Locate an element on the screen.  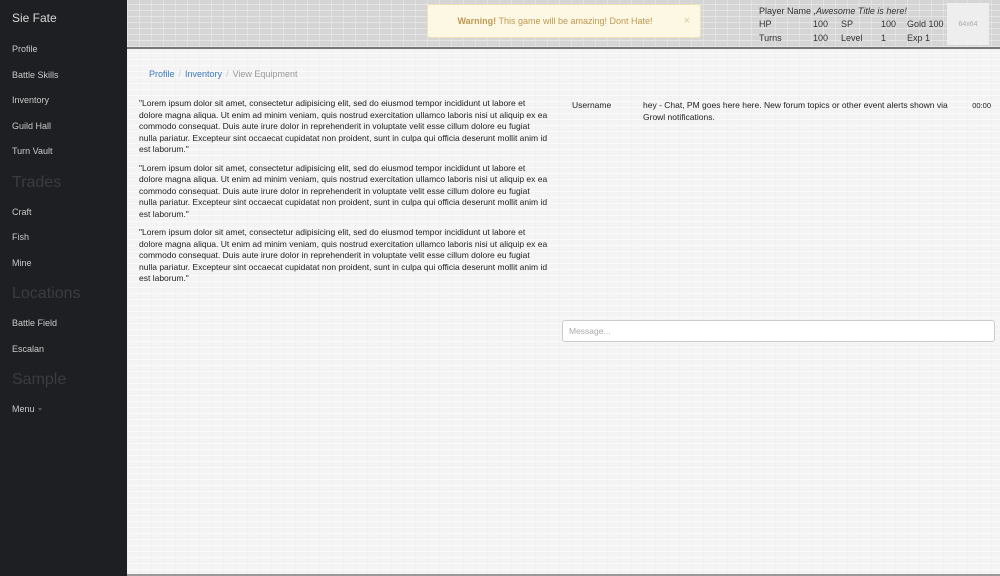
alert-text: This game will be amazing! Dont Hate! is located at coordinates (574, 21).